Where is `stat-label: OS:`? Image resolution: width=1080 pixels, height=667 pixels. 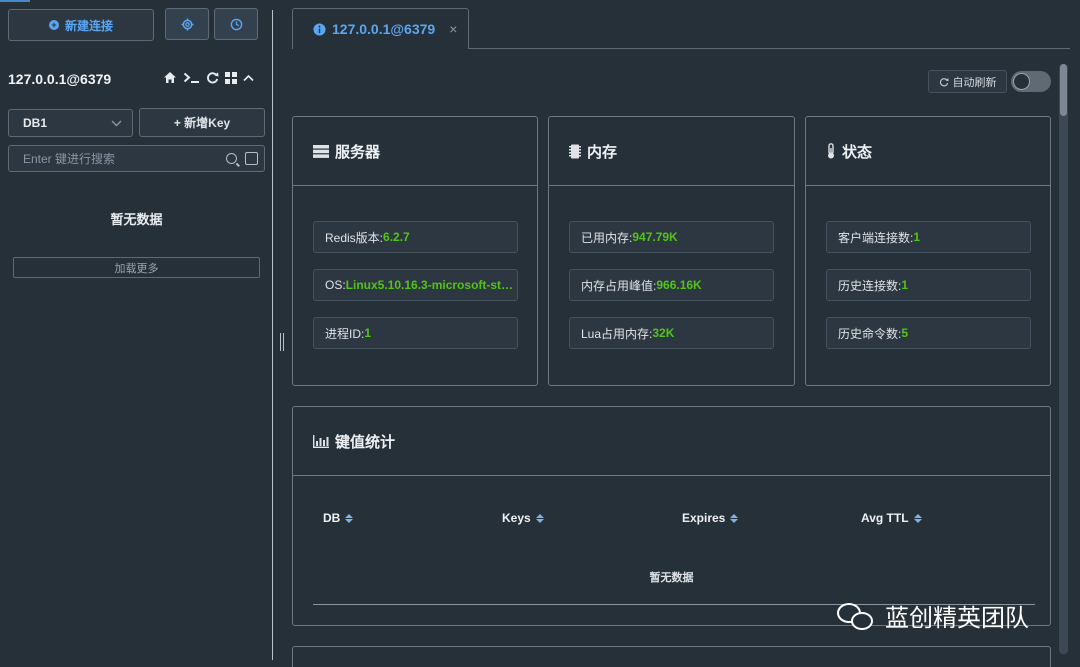
stat-label: OS: is located at coordinates (335, 285).